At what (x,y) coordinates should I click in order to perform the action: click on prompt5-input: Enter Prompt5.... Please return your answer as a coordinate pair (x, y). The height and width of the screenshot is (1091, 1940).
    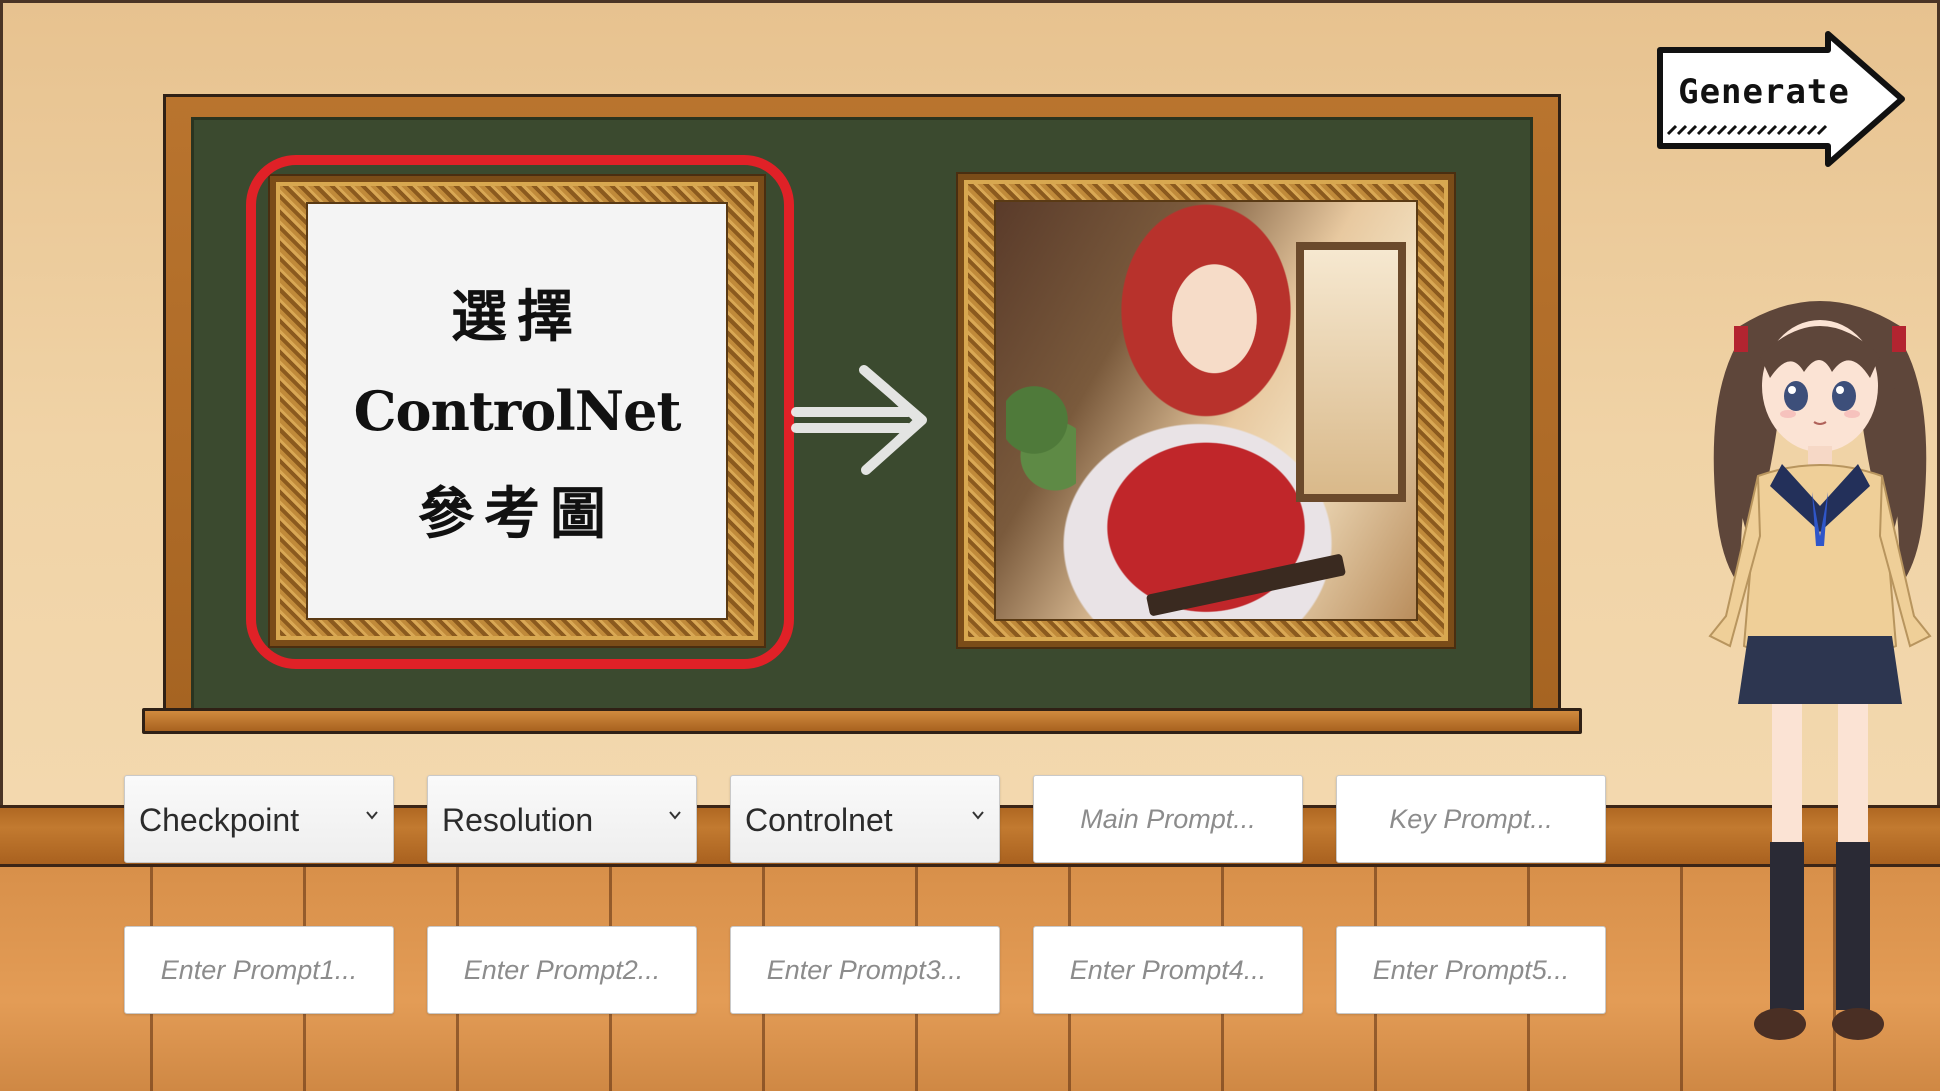
    Looking at the image, I should click on (1471, 970).